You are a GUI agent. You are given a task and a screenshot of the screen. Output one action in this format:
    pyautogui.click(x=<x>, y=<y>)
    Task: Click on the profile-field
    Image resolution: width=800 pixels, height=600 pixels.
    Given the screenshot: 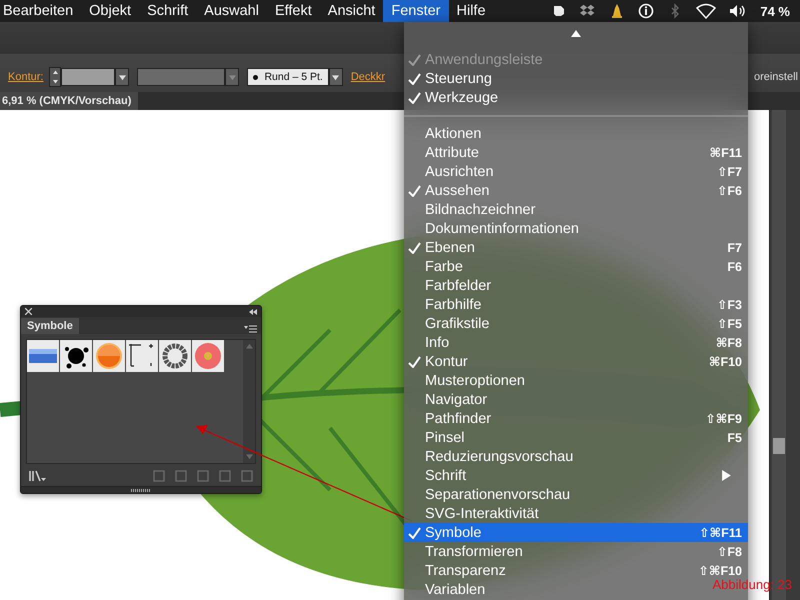 What is the action you would take?
    pyautogui.click(x=181, y=77)
    